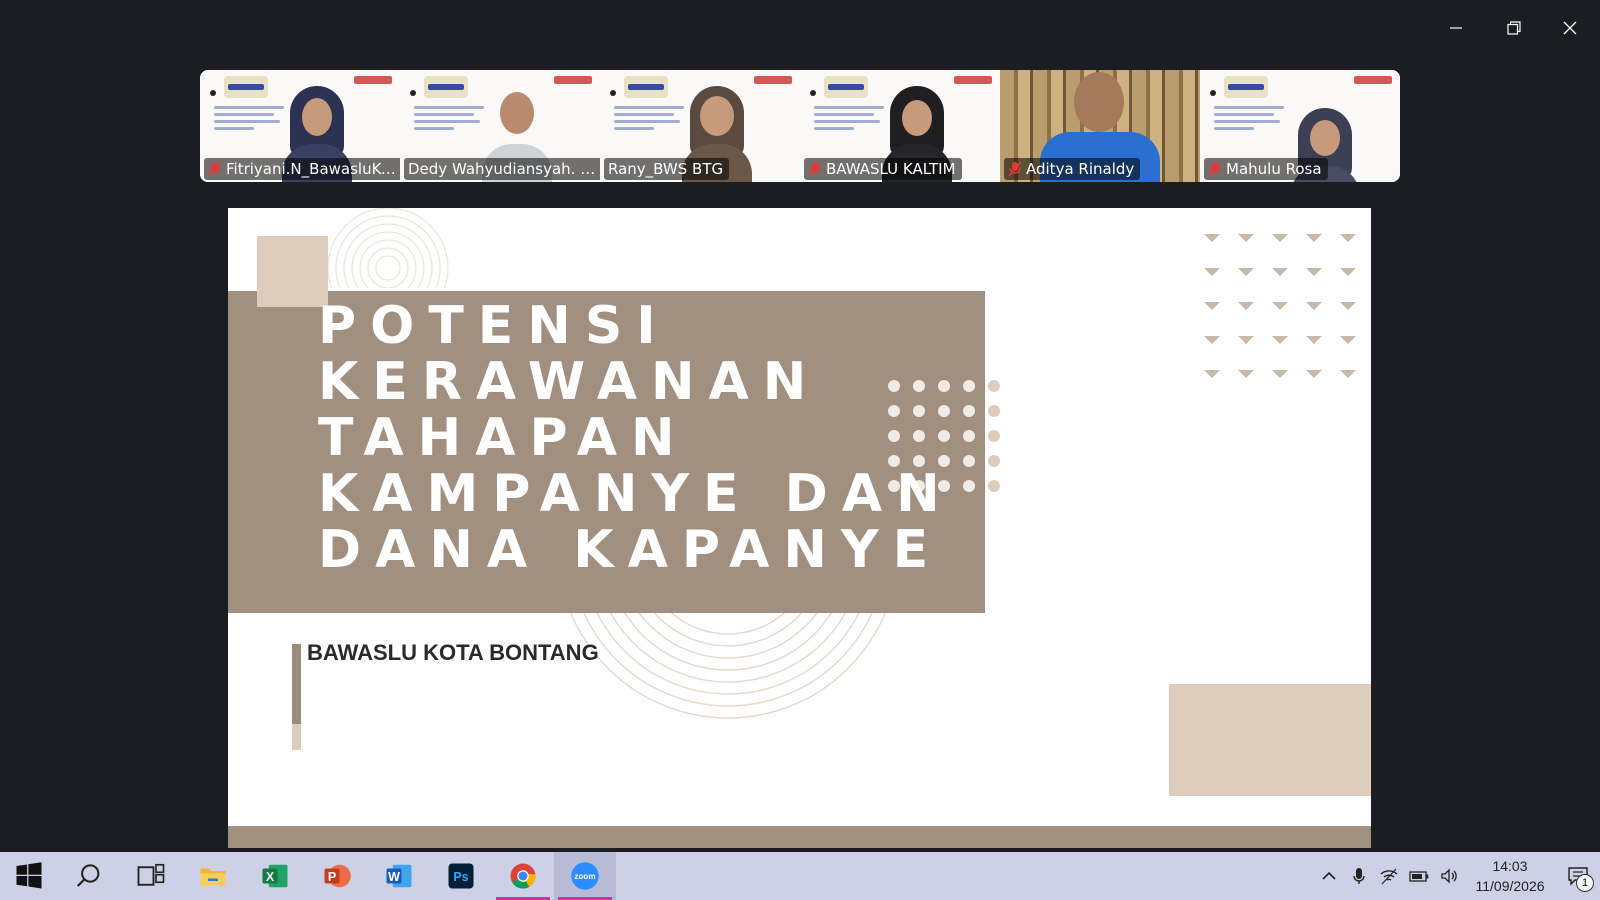 The height and width of the screenshot is (900, 1600). Describe the element at coordinates (1510, 866) in the screenshot. I see `clock-time: 14:03` at that location.